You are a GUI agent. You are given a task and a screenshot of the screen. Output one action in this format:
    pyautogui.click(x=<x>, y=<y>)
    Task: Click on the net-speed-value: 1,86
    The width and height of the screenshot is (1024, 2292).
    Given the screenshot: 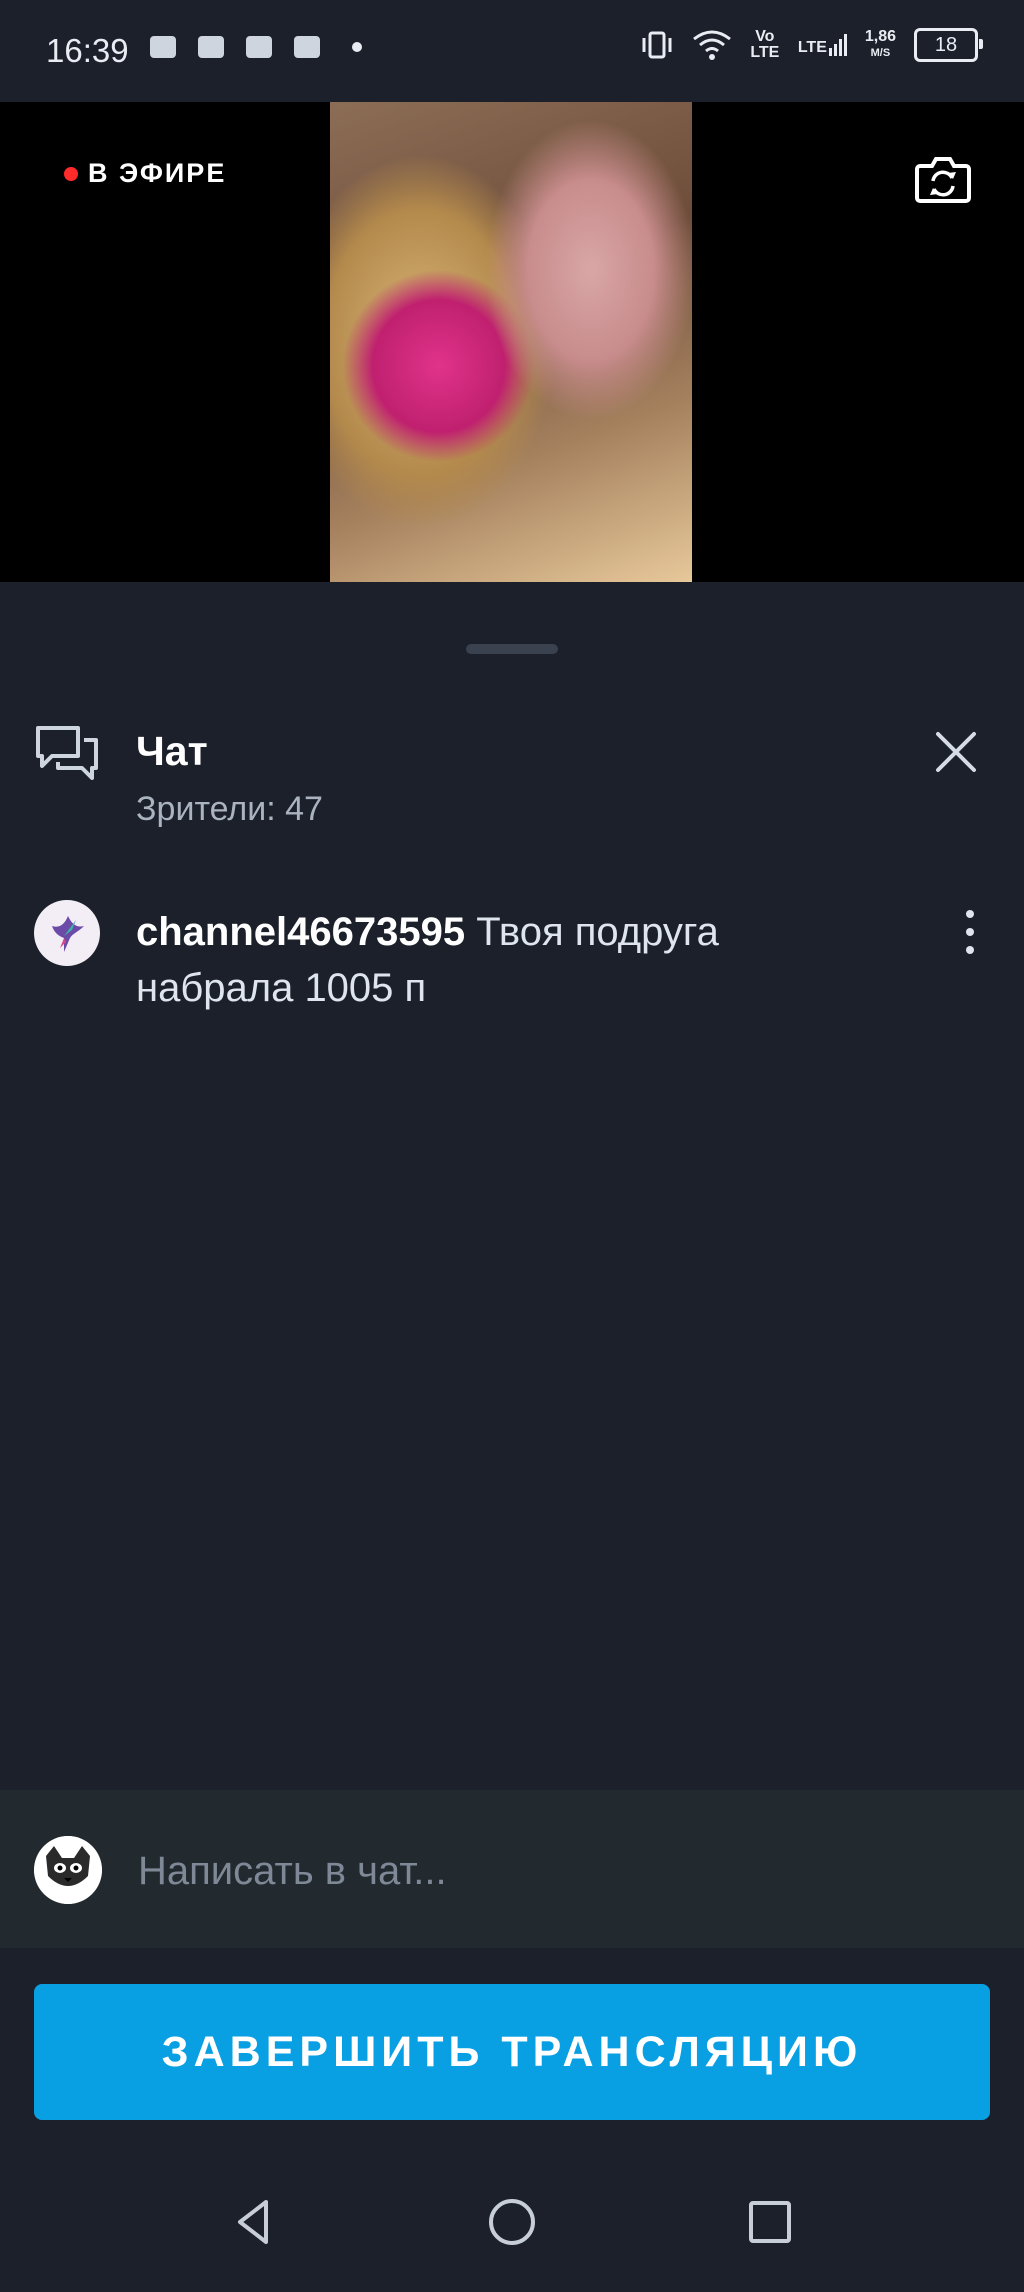 What is the action you would take?
    pyautogui.click(x=880, y=36)
    